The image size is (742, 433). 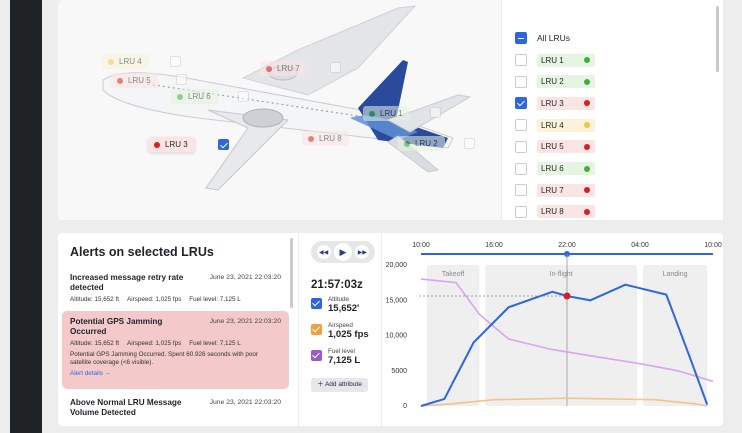 I want to click on lru-row: LRU 4, so click(x=555, y=125).